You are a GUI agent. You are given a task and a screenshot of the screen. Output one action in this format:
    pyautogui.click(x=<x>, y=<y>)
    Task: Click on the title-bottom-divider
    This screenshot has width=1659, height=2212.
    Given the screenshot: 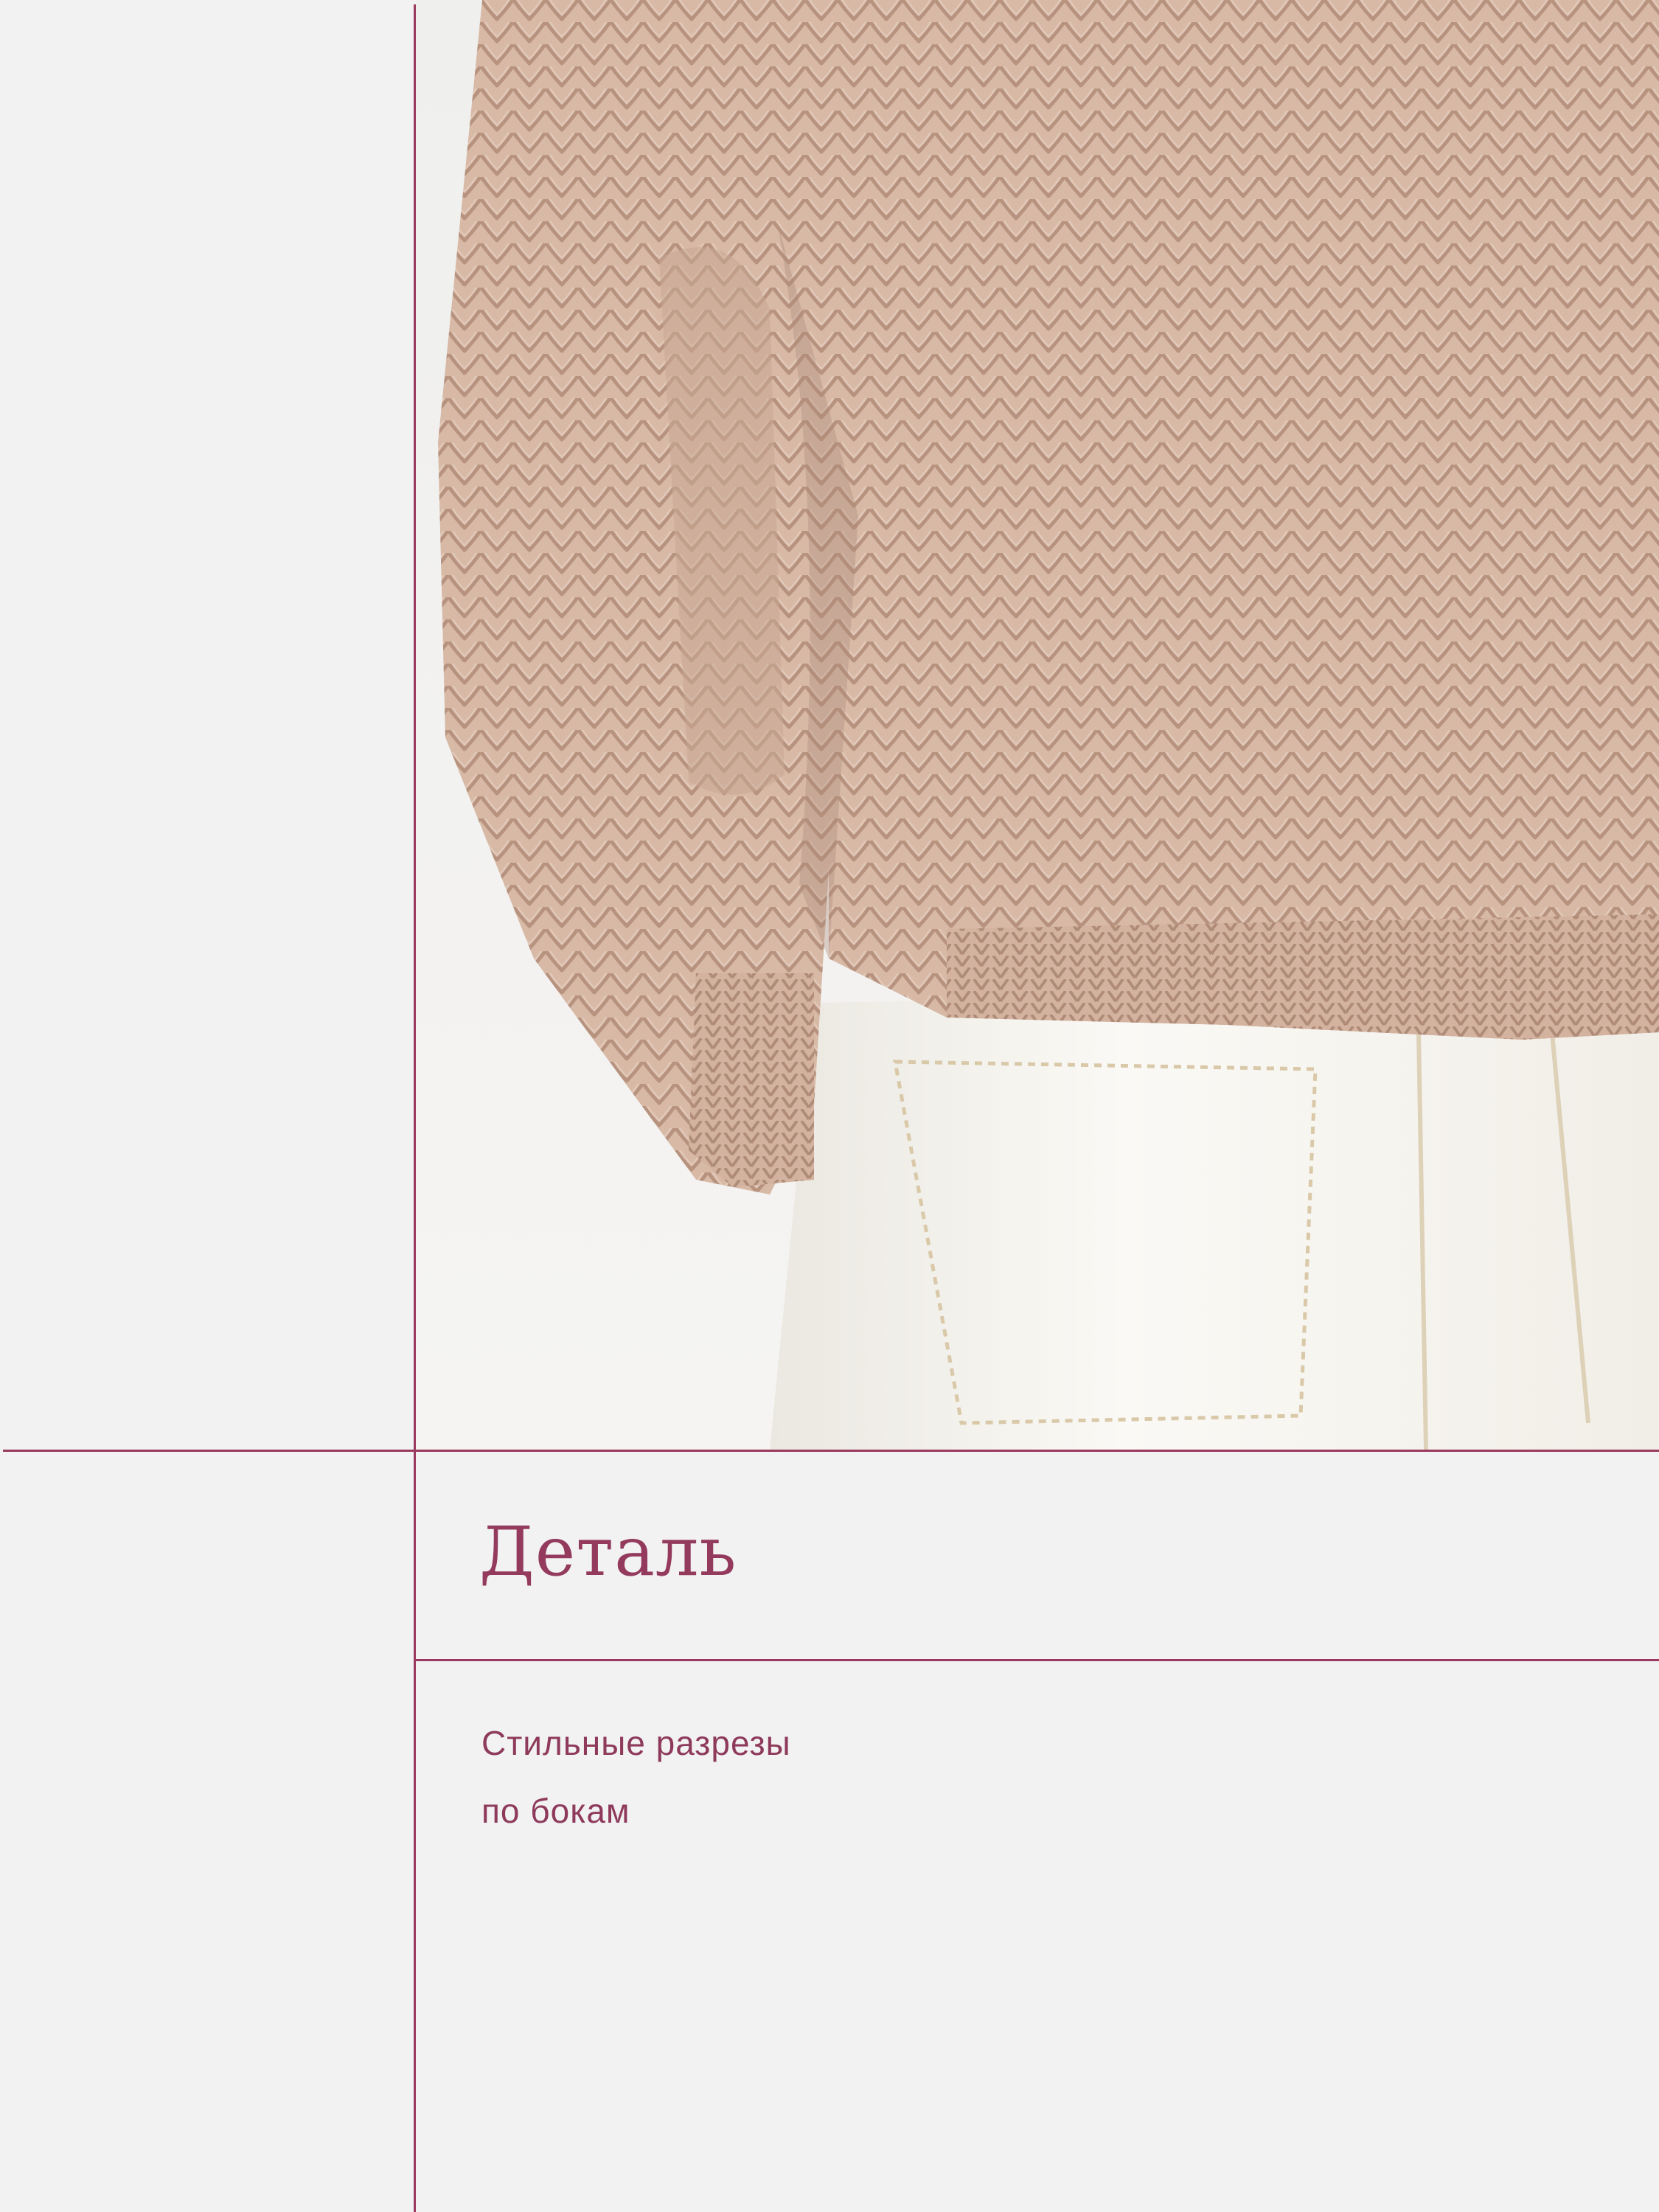 What is the action you would take?
    pyautogui.click(x=1037, y=1660)
    